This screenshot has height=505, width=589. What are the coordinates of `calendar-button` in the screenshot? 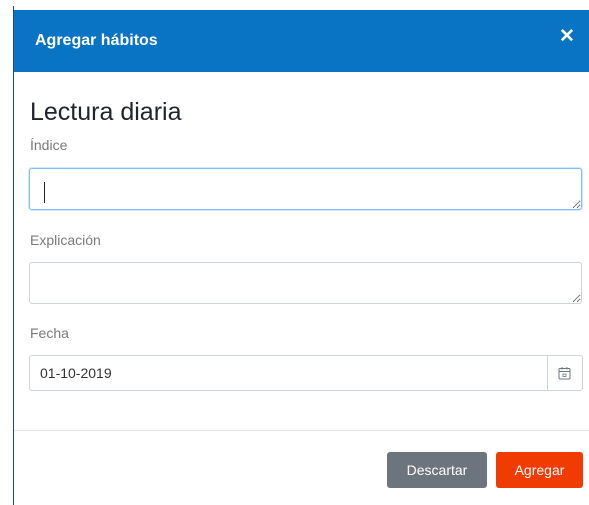 It's located at (565, 373).